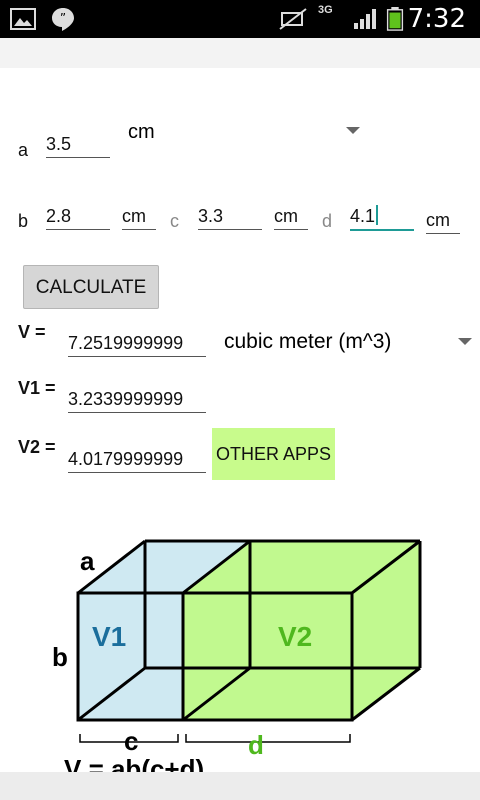  Describe the element at coordinates (174, 221) in the screenshot. I see `label-c: c` at that location.